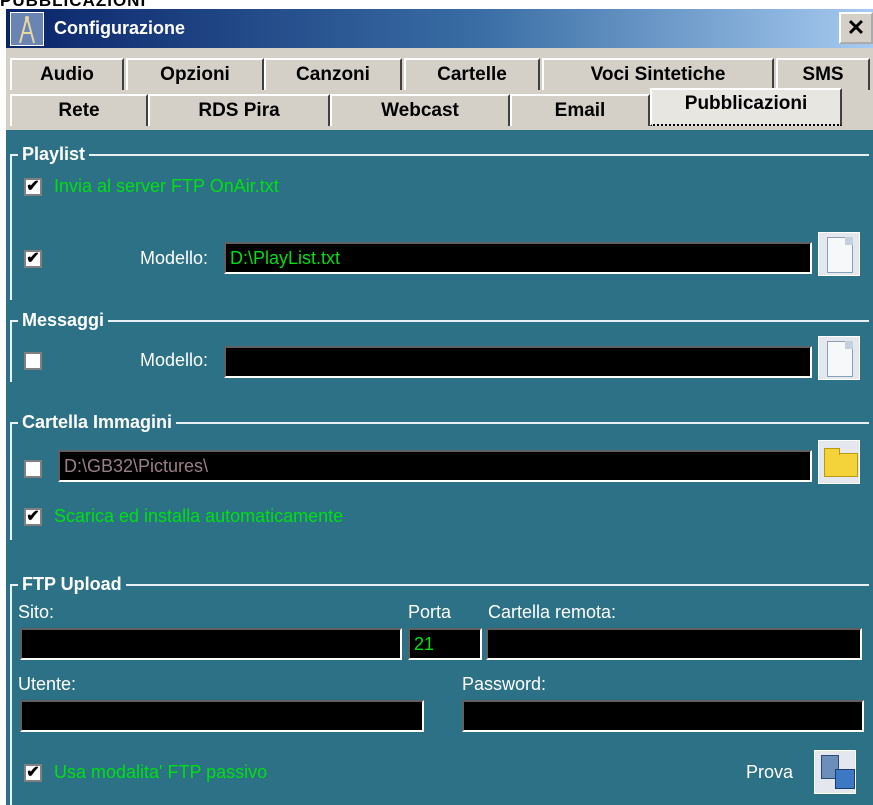 This screenshot has height=805, width=873. Describe the element at coordinates (119, 28) in the screenshot. I see `window-title: Configurazione` at that location.